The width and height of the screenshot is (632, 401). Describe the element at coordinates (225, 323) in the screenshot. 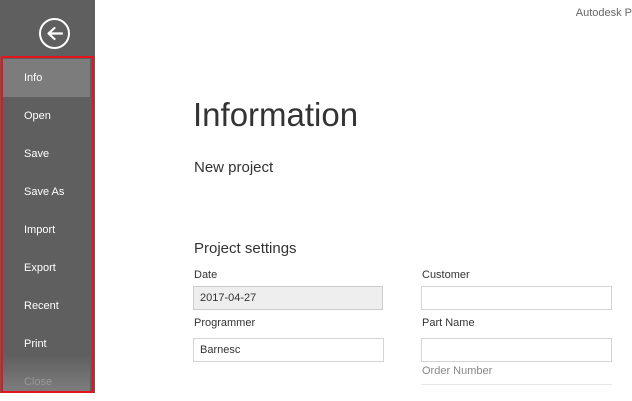

I see `programmer-label: Programmer` at that location.